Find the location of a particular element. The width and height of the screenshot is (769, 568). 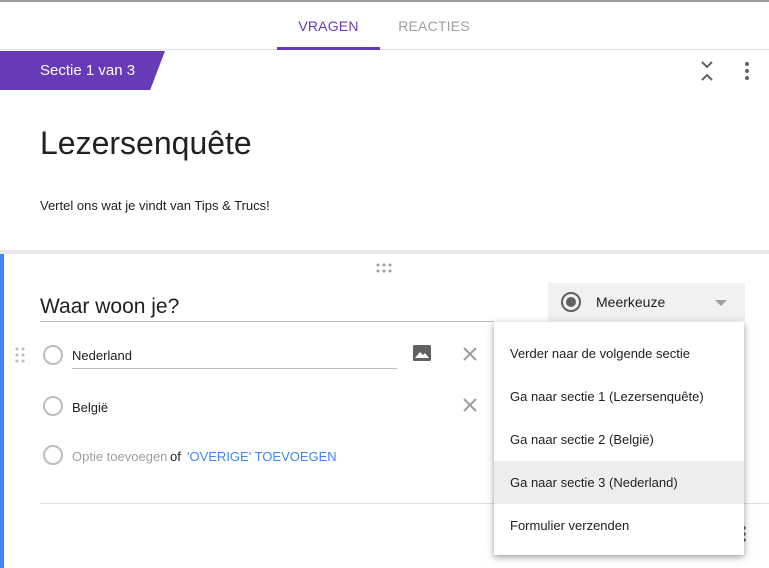

question-title-underline is located at coordinates (267, 321).